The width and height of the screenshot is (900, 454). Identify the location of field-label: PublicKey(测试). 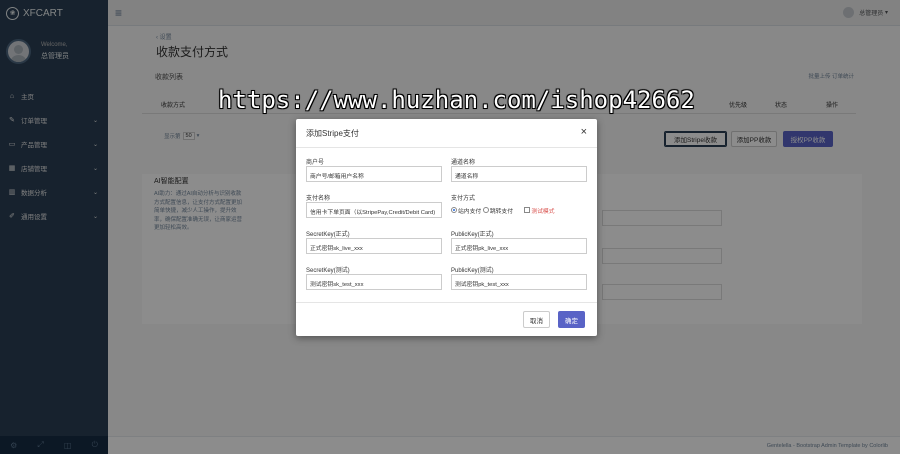
(472, 271).